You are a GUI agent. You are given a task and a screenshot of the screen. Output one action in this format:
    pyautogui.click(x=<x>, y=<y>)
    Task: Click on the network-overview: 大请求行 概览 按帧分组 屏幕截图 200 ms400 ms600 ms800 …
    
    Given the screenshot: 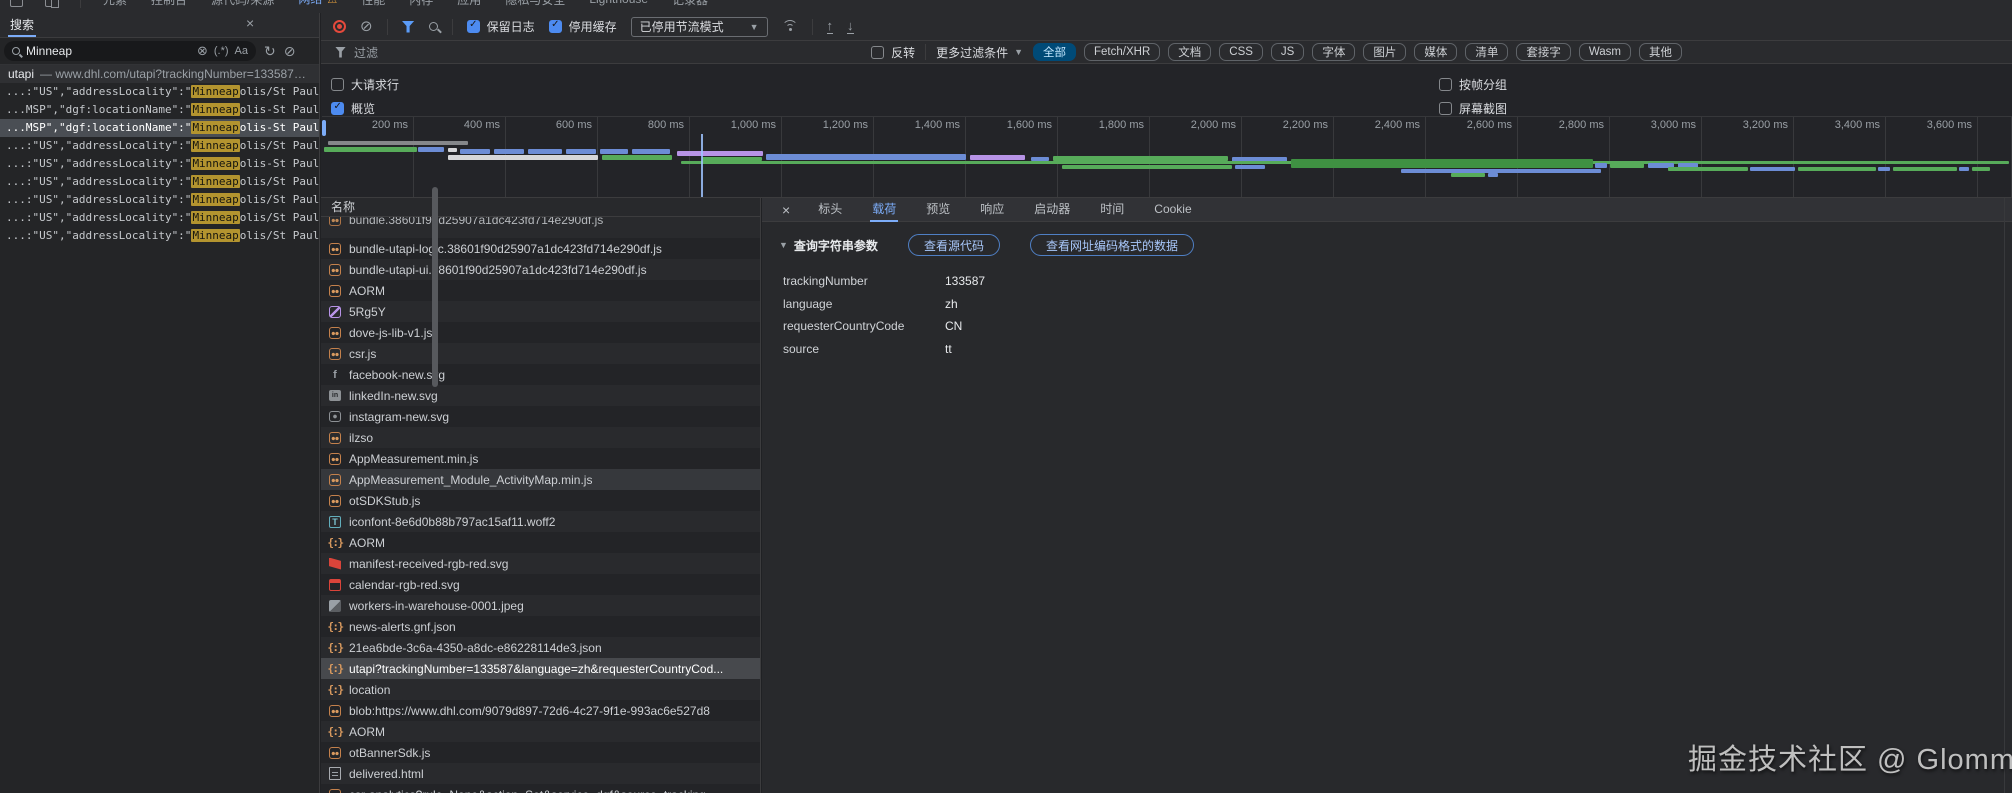 What is the action you would take?
    pyautogui.click(x=1166, y=131)
    